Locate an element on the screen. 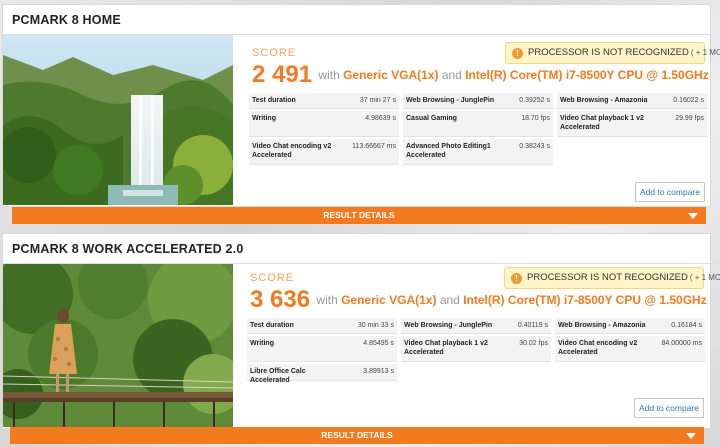 Image resolution: width=720 pixels, height=447 pixels. metric-row: Writing 4.85495 s is located at coordinates (322, 349).